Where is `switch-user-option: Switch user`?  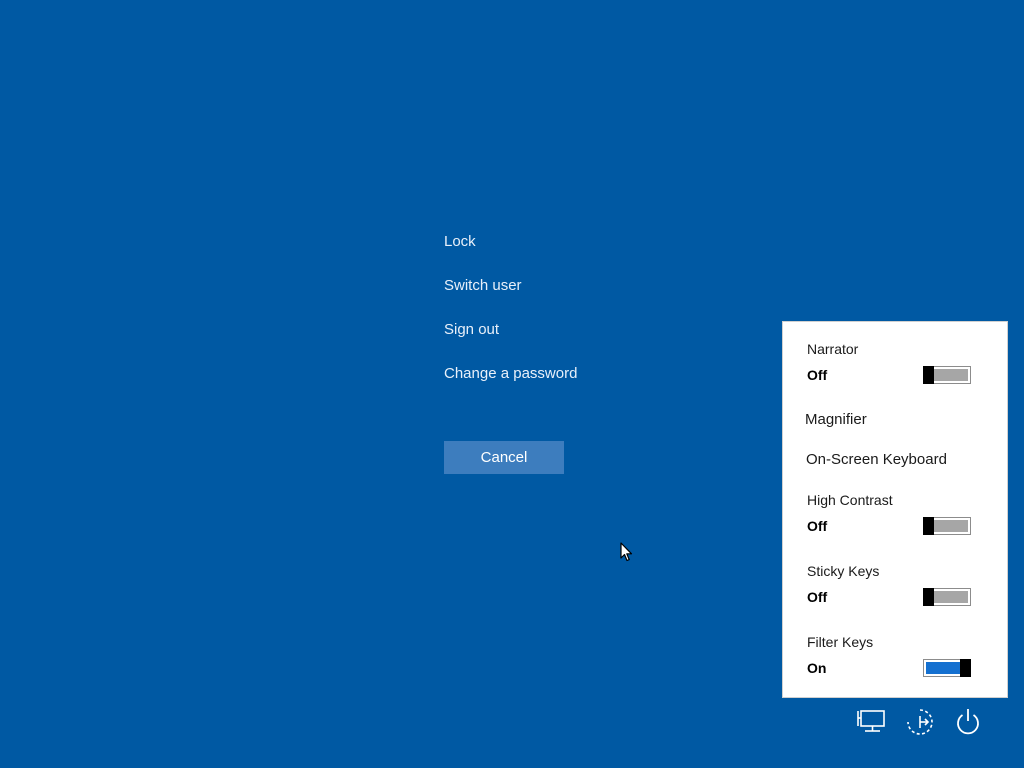
switch-user-option: Switch user is located at coordinates (554, 286).